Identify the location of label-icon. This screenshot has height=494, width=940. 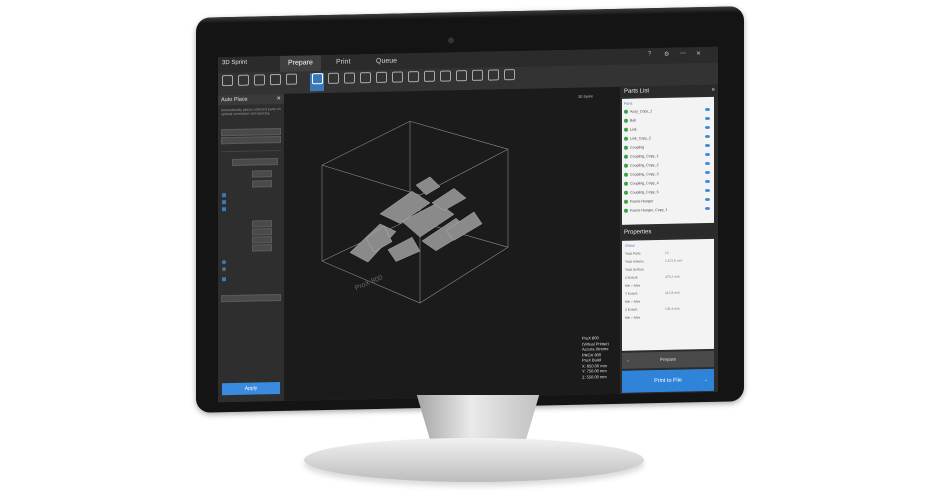
(445, 76).